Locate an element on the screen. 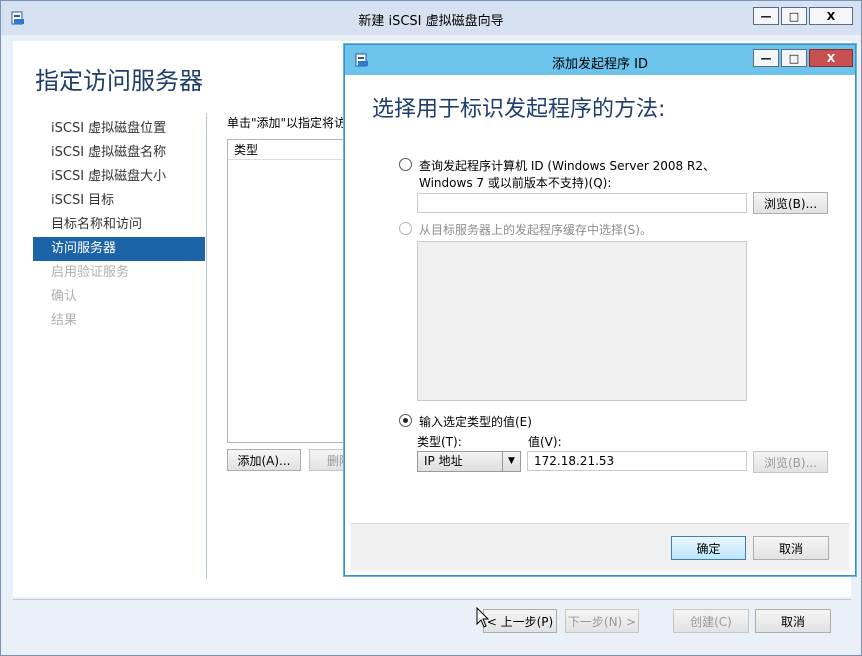  manual-label: 输入选定类型的值(E) is located at coordinates (475, 422).